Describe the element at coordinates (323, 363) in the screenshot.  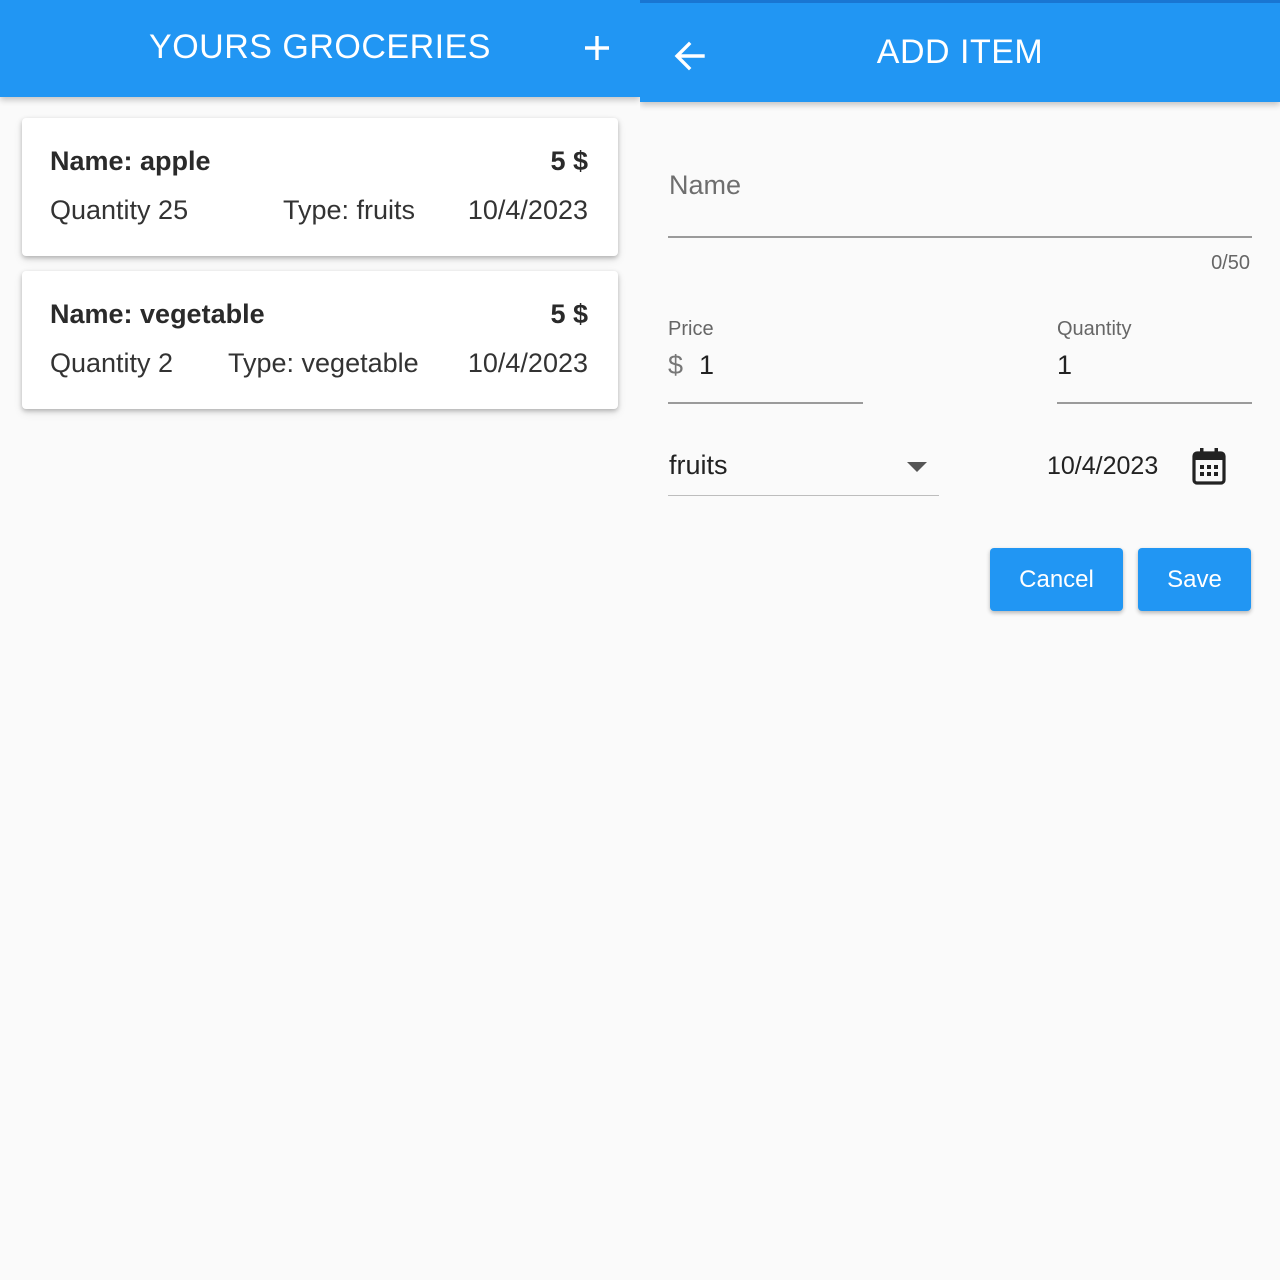
I see `item-type: Type: vegetable` at that location.